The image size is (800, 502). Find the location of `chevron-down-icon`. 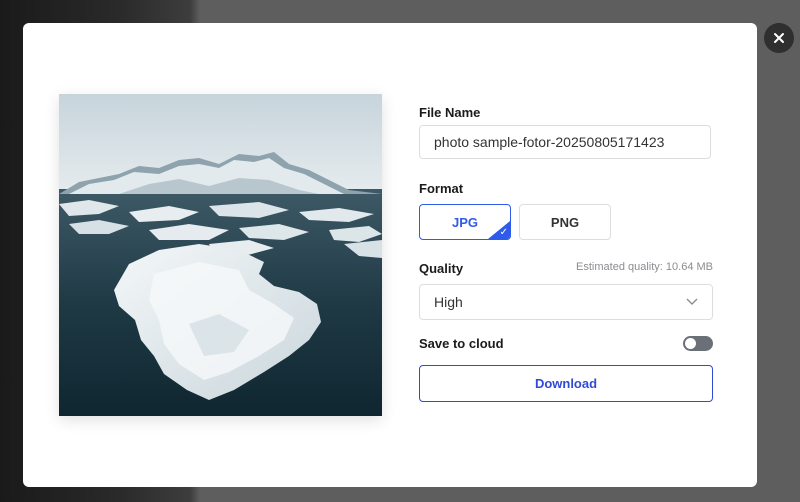

chevron-down-icon is located at coordinates (692, 302).